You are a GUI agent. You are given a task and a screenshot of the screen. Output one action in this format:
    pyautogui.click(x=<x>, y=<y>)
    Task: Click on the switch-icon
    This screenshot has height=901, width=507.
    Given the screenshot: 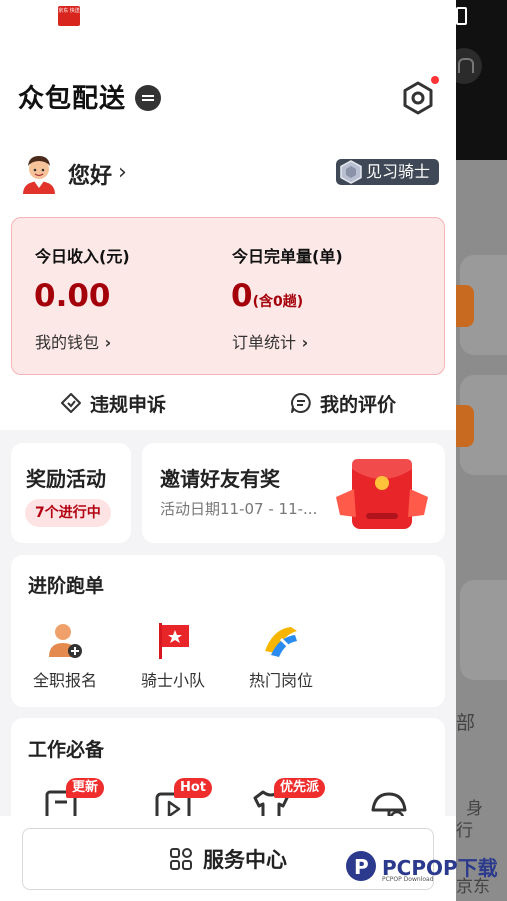 What is the action you would take?
    pyautogui.click(x=148, y=98)
    